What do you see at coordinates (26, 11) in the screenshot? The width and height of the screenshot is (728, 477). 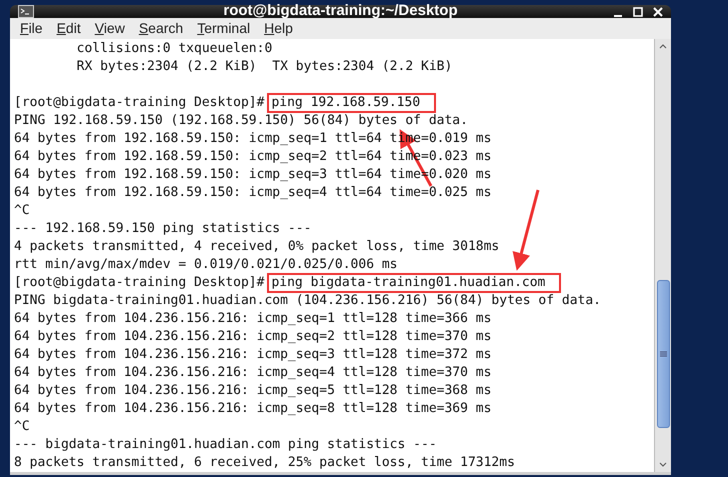 I see `terminal-icon` at bounding box center [26, 11].